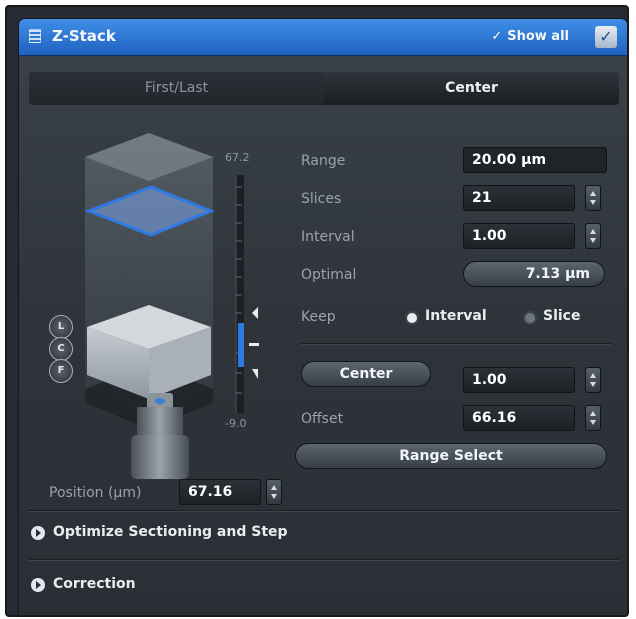 Image resolution: width=636 pixels, height=619 pixels. Describe the element at coordinates (220, 492) in the screenshot. I see `position-input: 67.16` at that location.